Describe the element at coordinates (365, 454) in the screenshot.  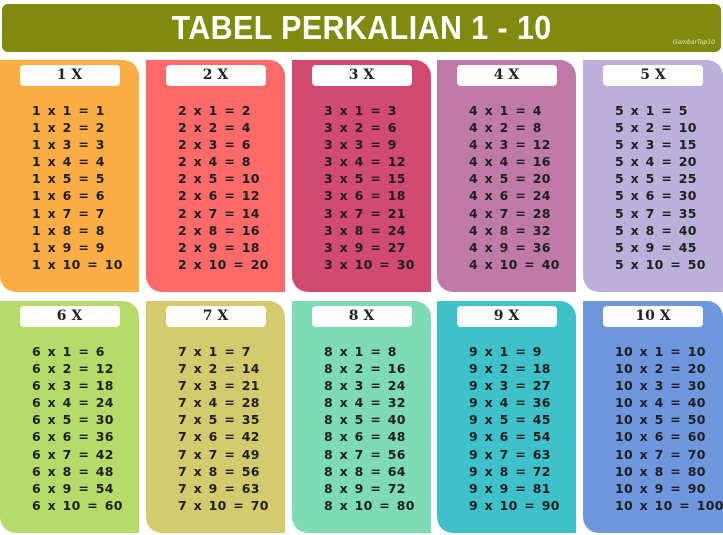
I see `table-row: 8 x 7 = 56` at that location.